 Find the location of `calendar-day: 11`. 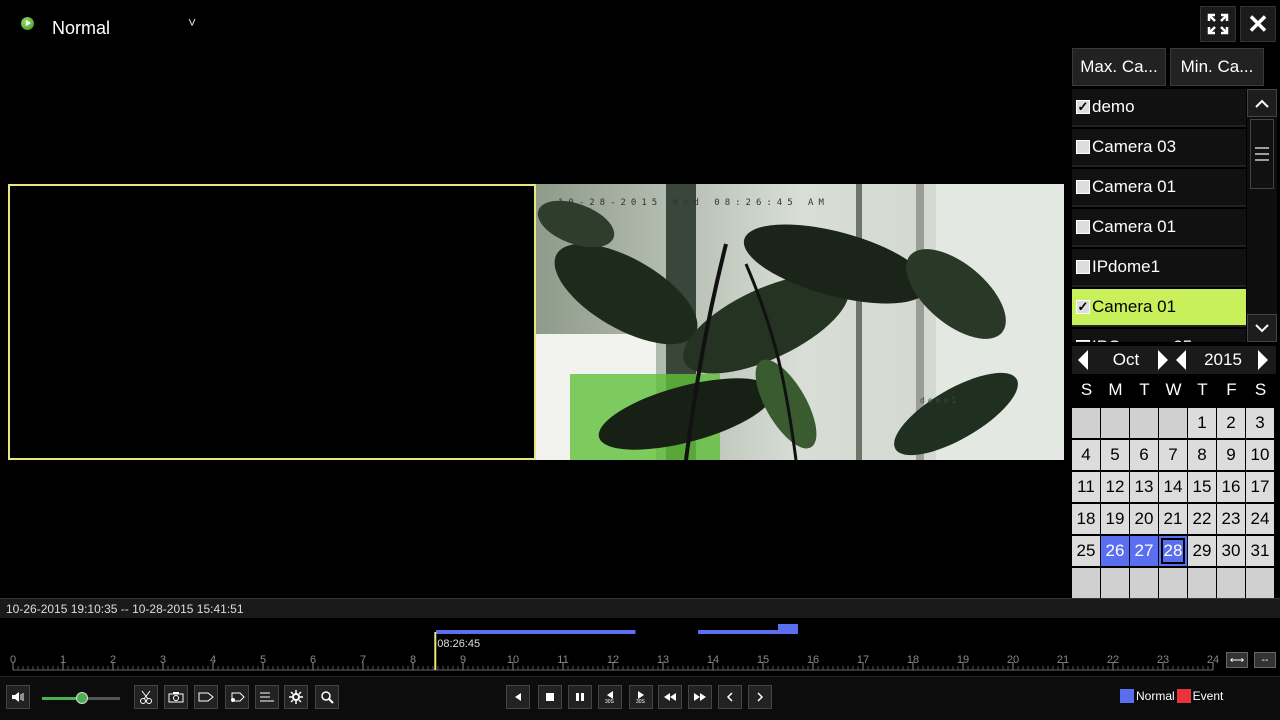

calendar-day: 11 is located at coordinates (1086, 487).